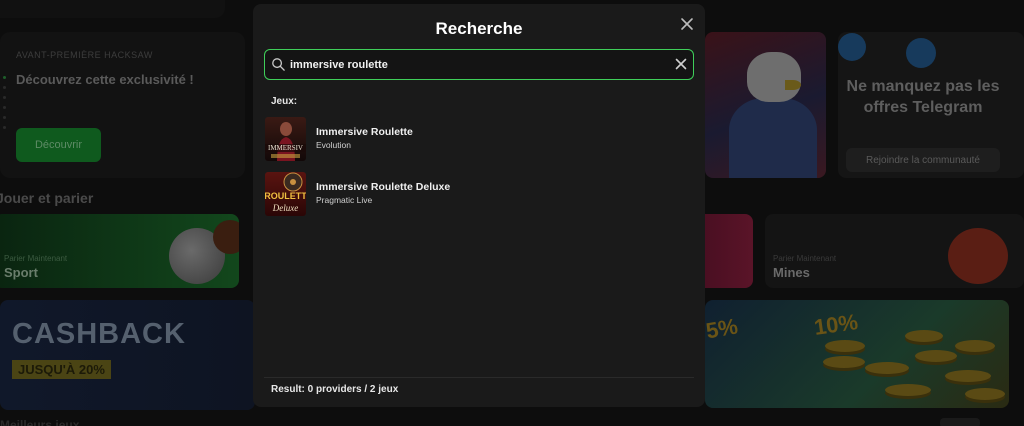  I want to click on game-thumbnail: ROULETT Deluxe, so click(285, 194).